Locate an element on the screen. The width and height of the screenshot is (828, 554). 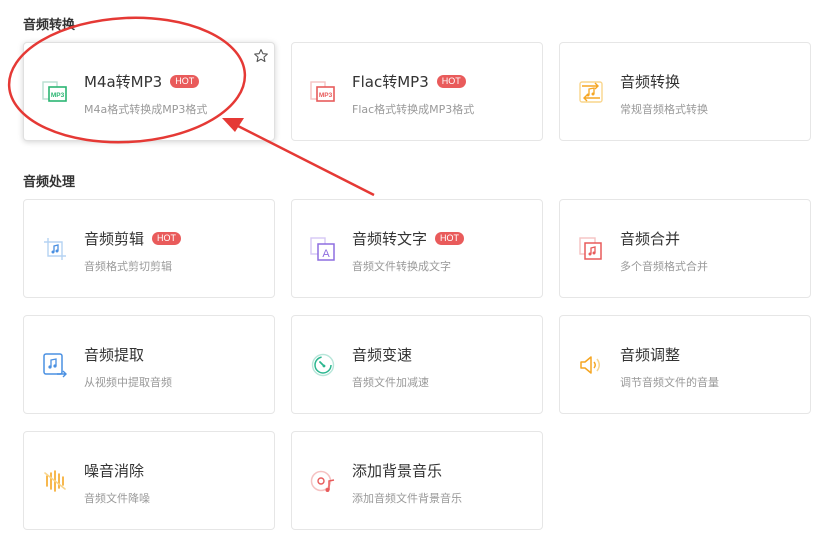
card-audio-convert: 音频转换 常规音频格式转换 is located at coordinates (685, 91).